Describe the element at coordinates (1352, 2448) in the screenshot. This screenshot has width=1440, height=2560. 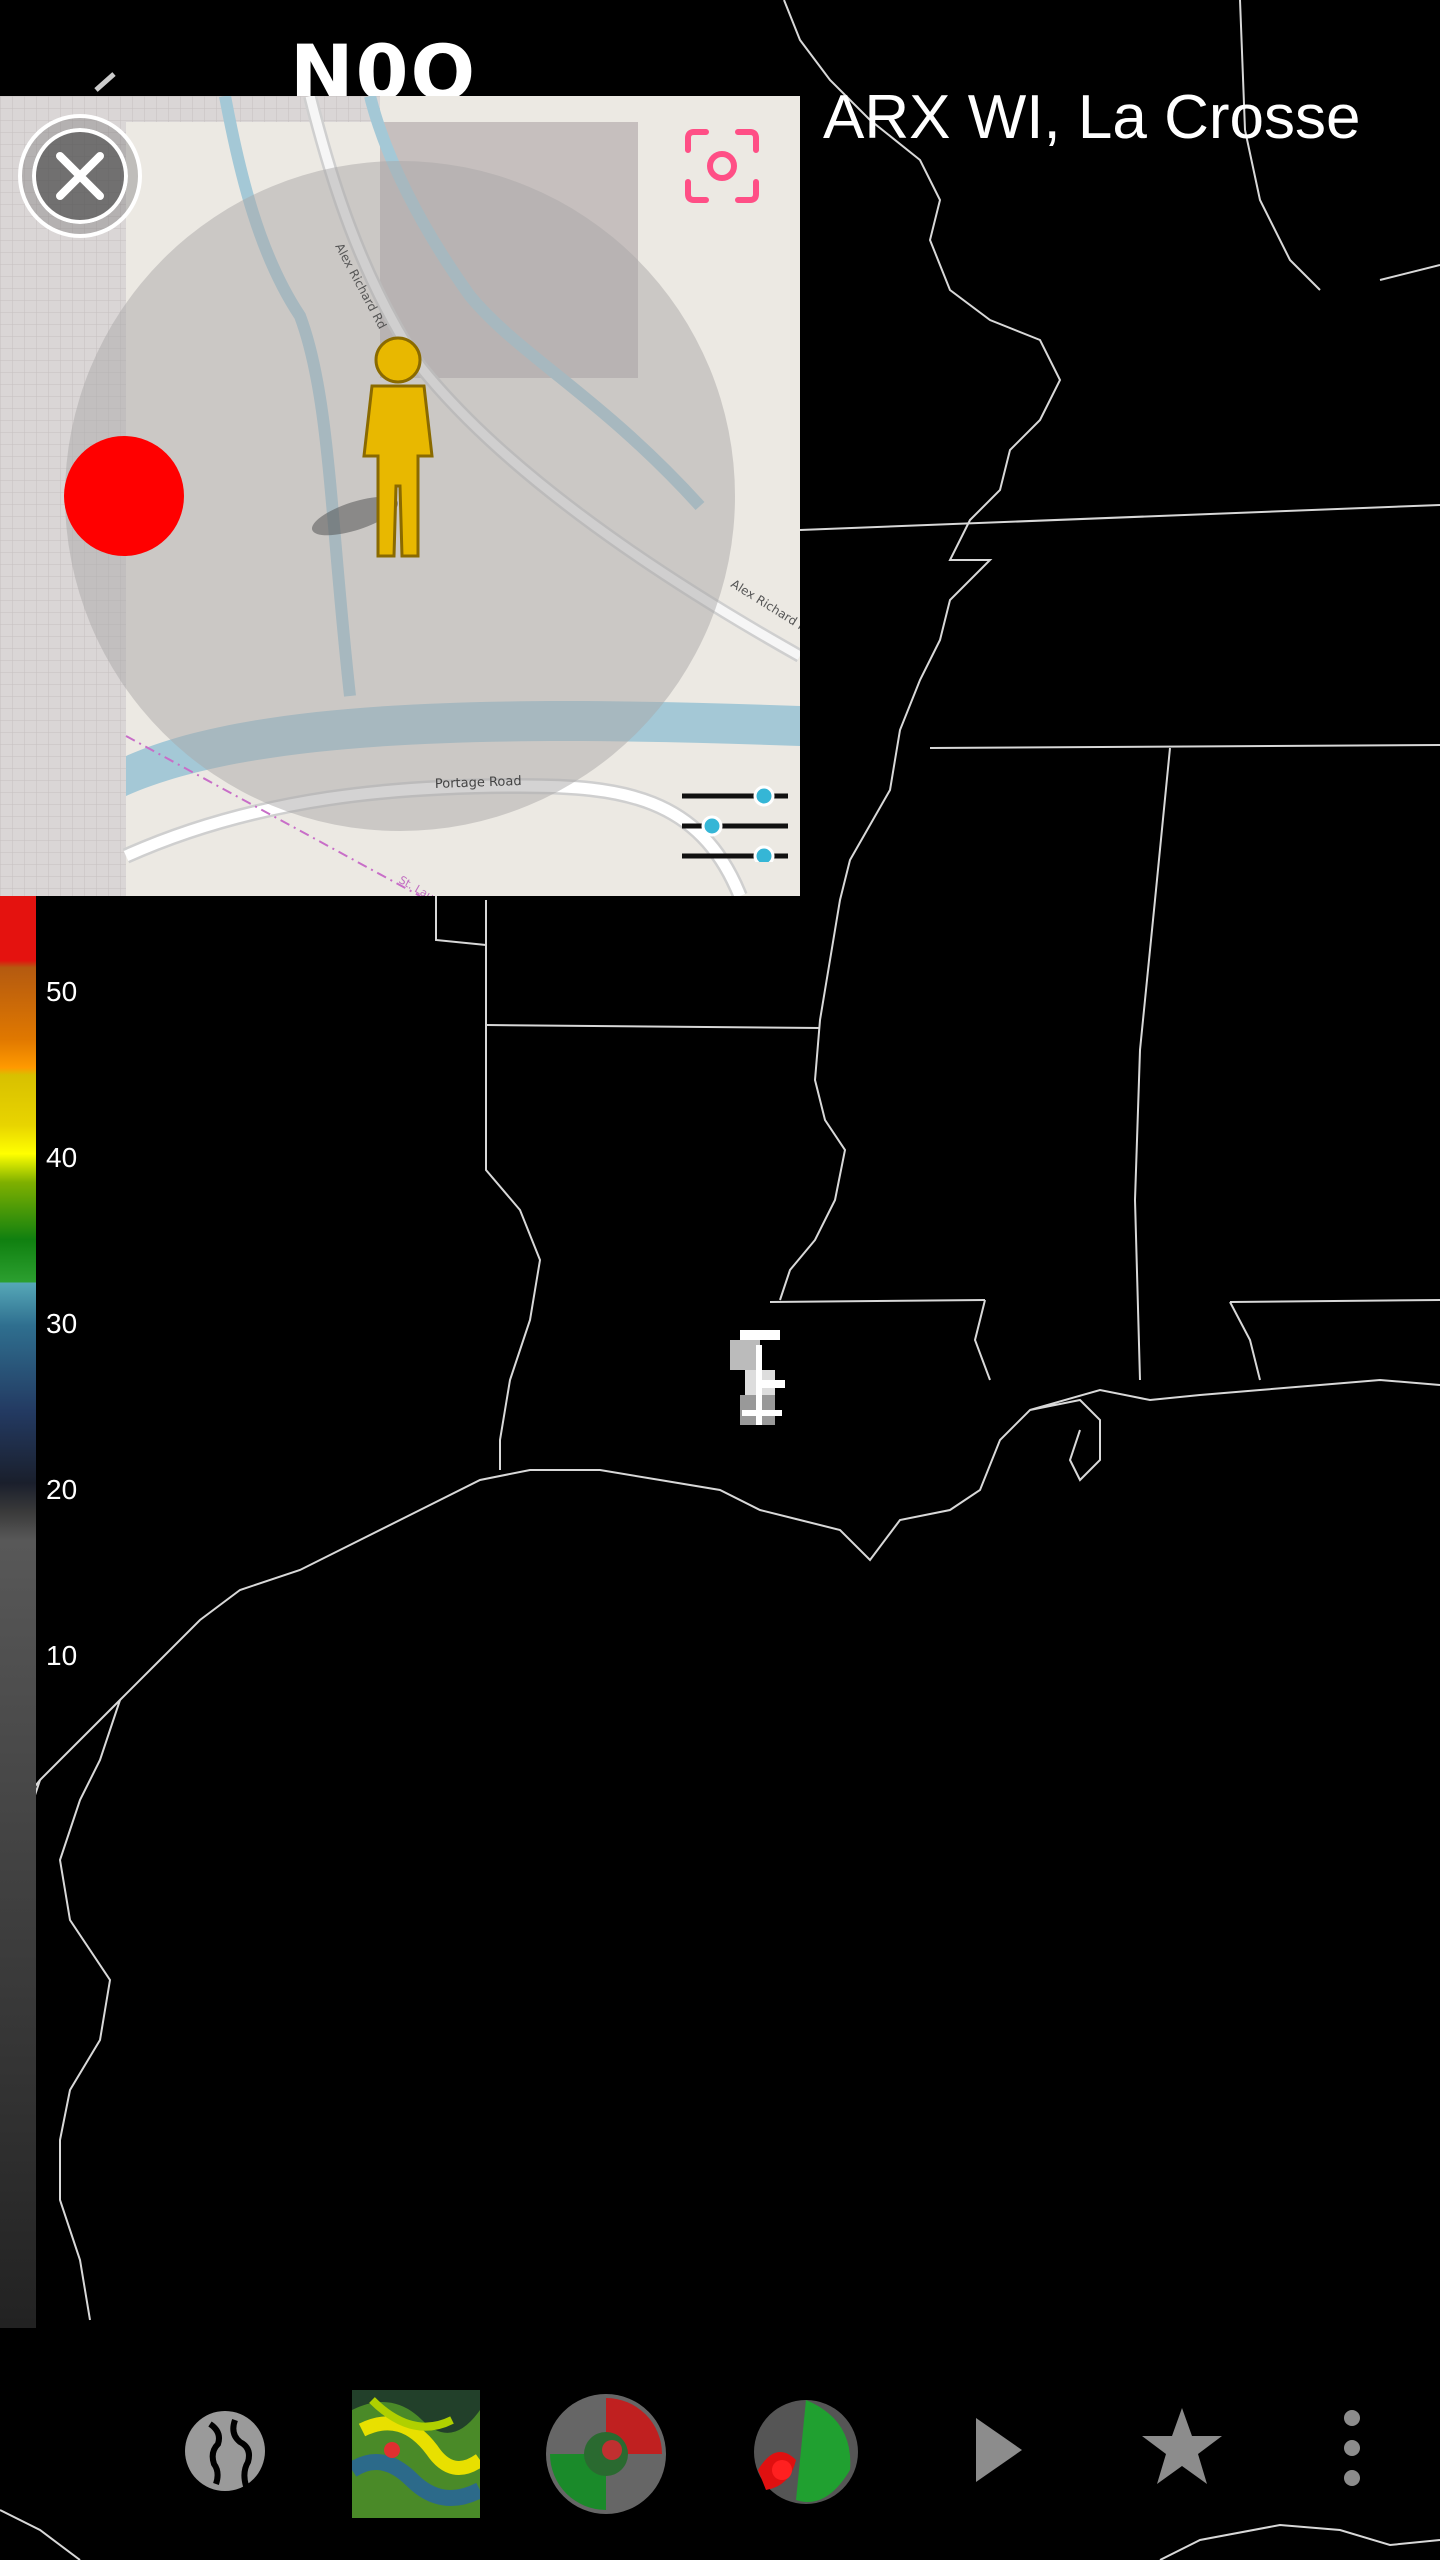
I see `more-options-icon` at that location.